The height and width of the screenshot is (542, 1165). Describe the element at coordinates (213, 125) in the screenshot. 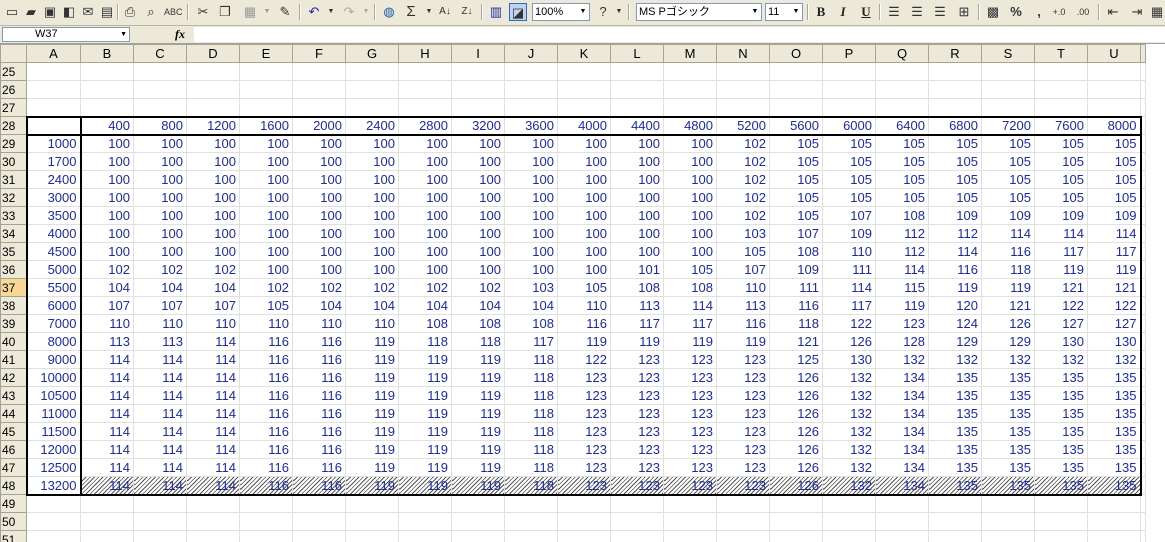

I see `column-value-cell: 1200` at that location.